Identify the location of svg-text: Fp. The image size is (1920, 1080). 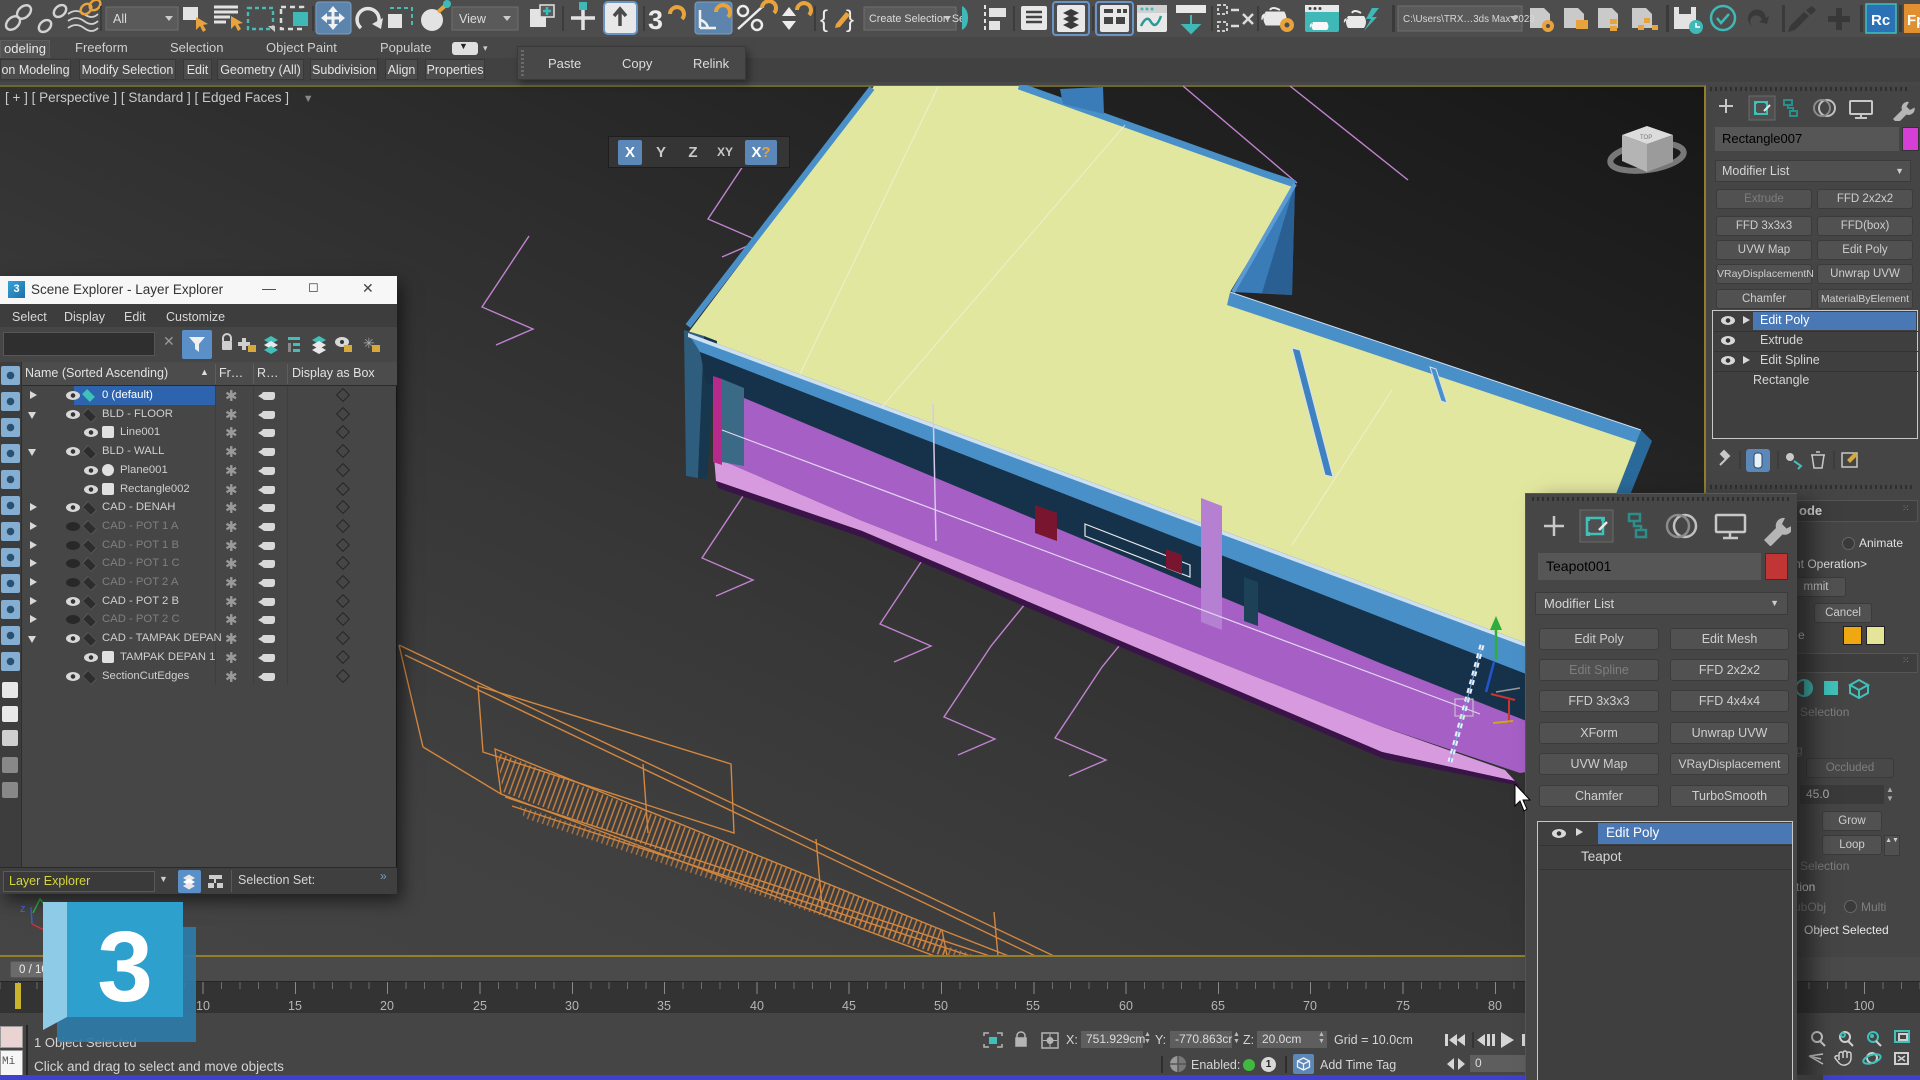
(1913, 20).